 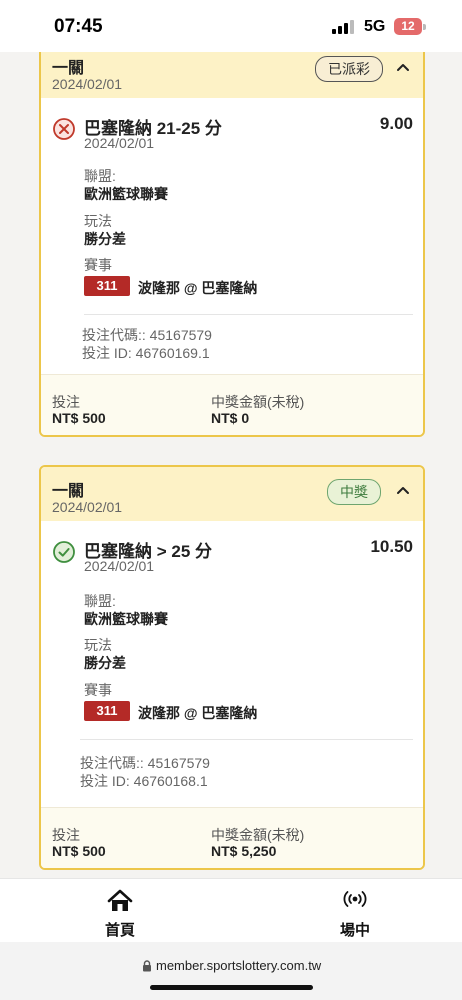 I want to click on home-icon, so click(x=120, y=900).